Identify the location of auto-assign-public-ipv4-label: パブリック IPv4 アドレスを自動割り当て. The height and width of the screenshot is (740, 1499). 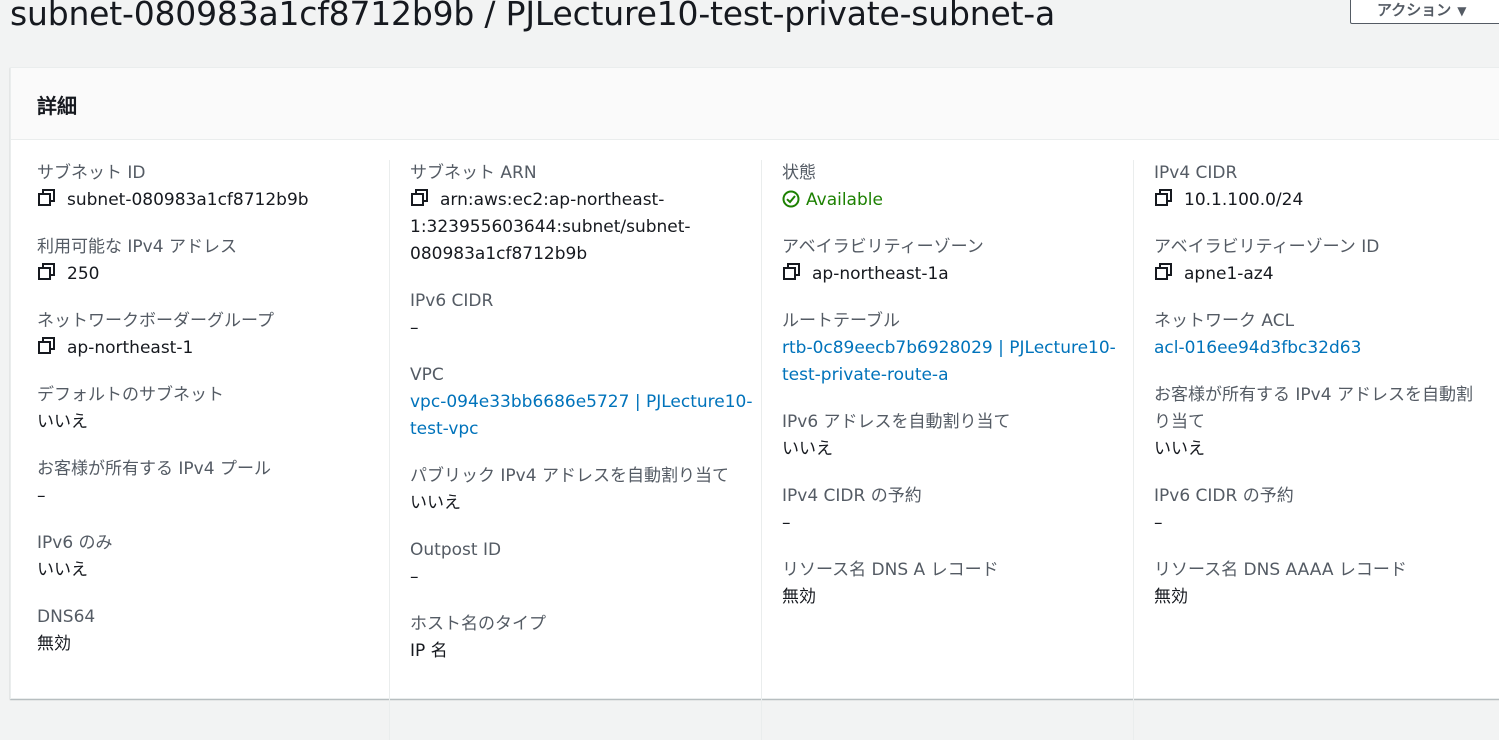
(569, 476).